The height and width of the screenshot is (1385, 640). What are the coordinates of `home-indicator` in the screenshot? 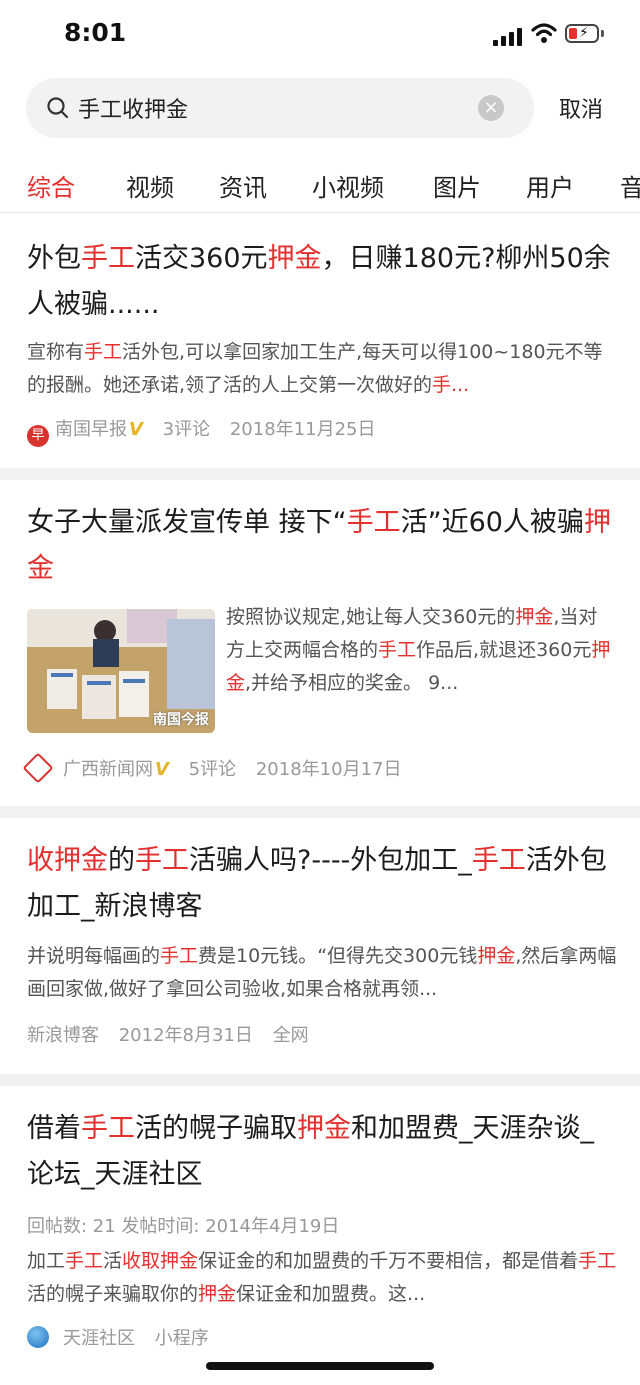 It's located at (320, 1366).